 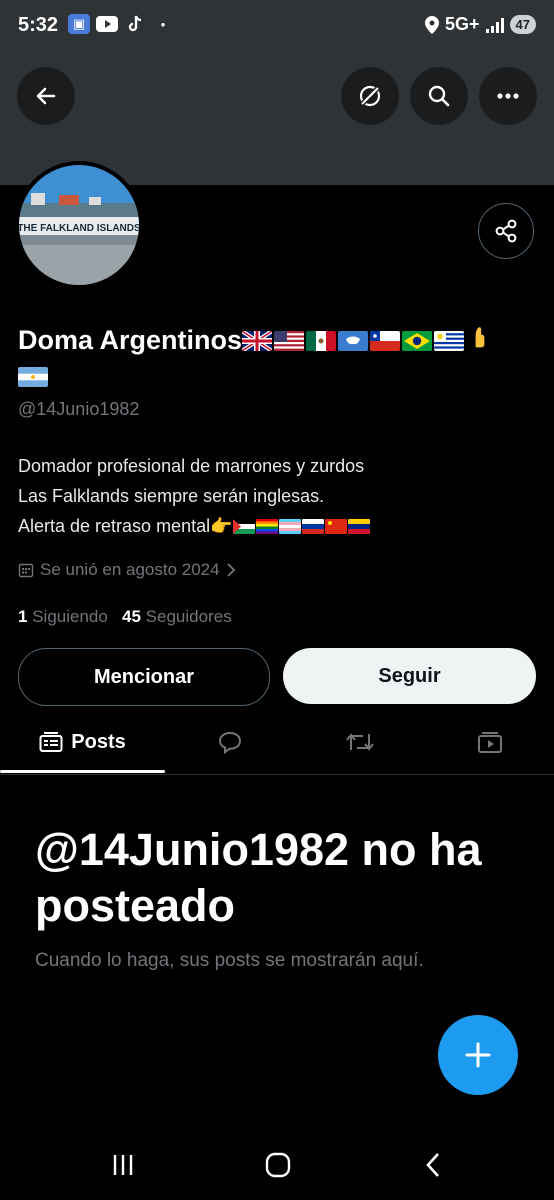 I want to click on mention-button: Mencionar, so click(x=144, y=677).